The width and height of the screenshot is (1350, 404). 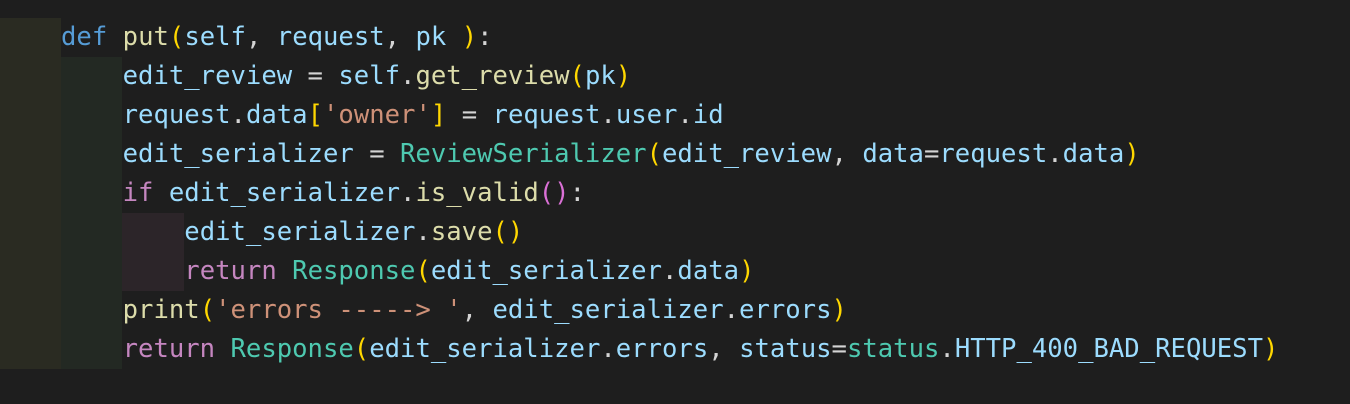 What do you see at coordinates (600, 76) in the screenshot?
I see `code-token: pk` at bounding box center [600, 76].